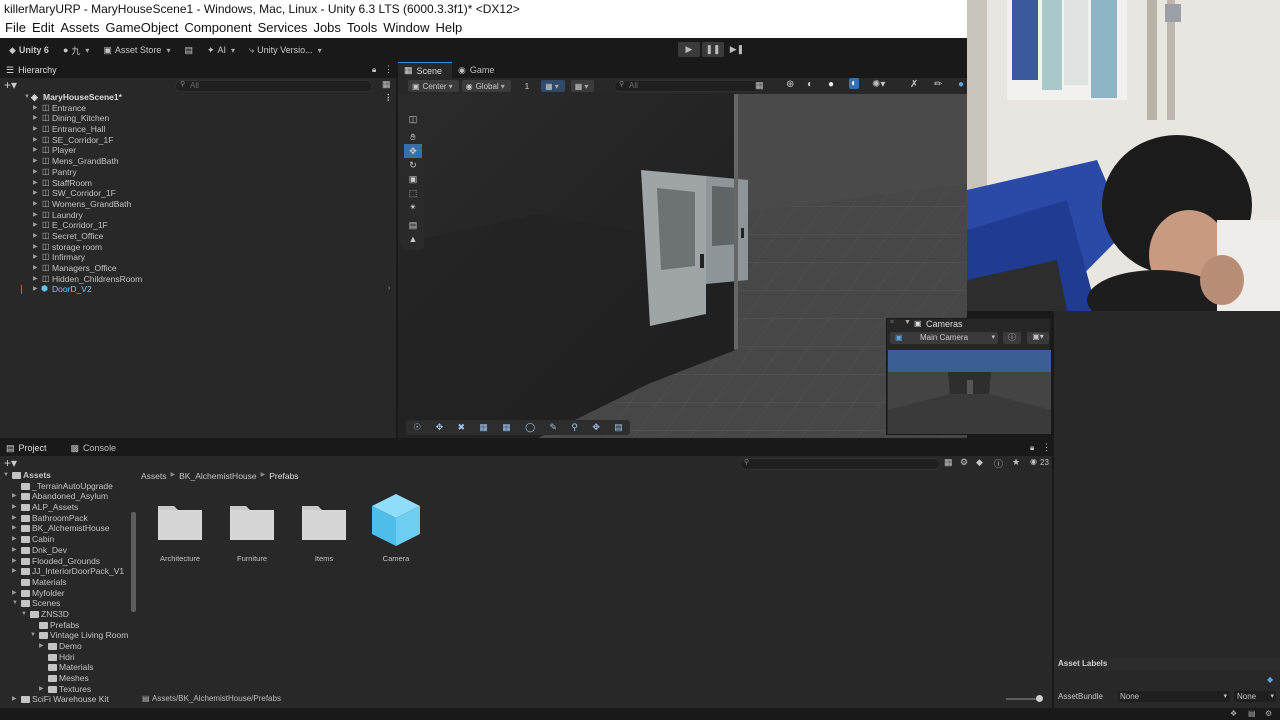 This screenshot has width=1280, height=720. What do you see at coordinates (198, 225) in the screenshot?
I see `hierarchy-item: ▶ ◫ E_Corridor_1F` at bounding box center [198, 225].